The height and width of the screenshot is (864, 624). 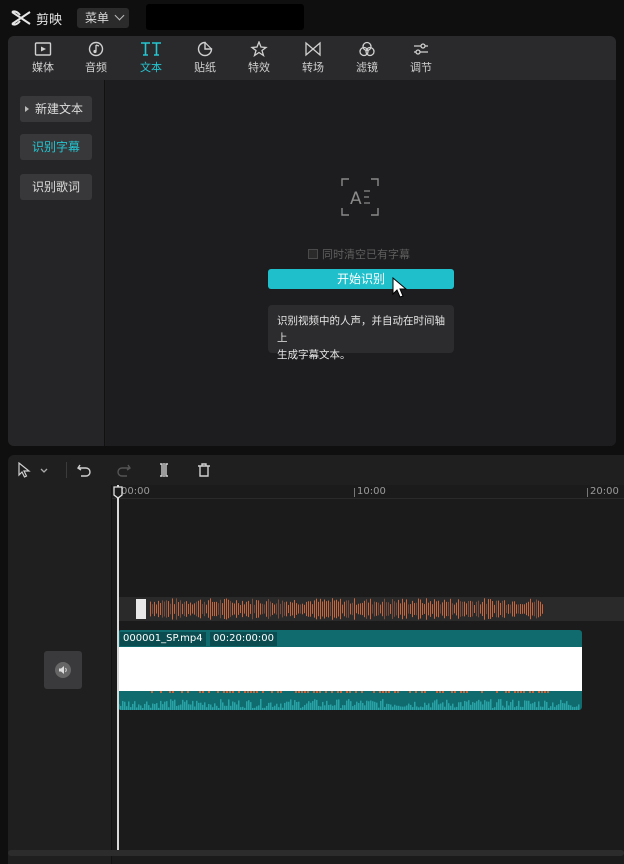 I want to click on tab-sticker: 贴纸, so click(x=205, y=59).